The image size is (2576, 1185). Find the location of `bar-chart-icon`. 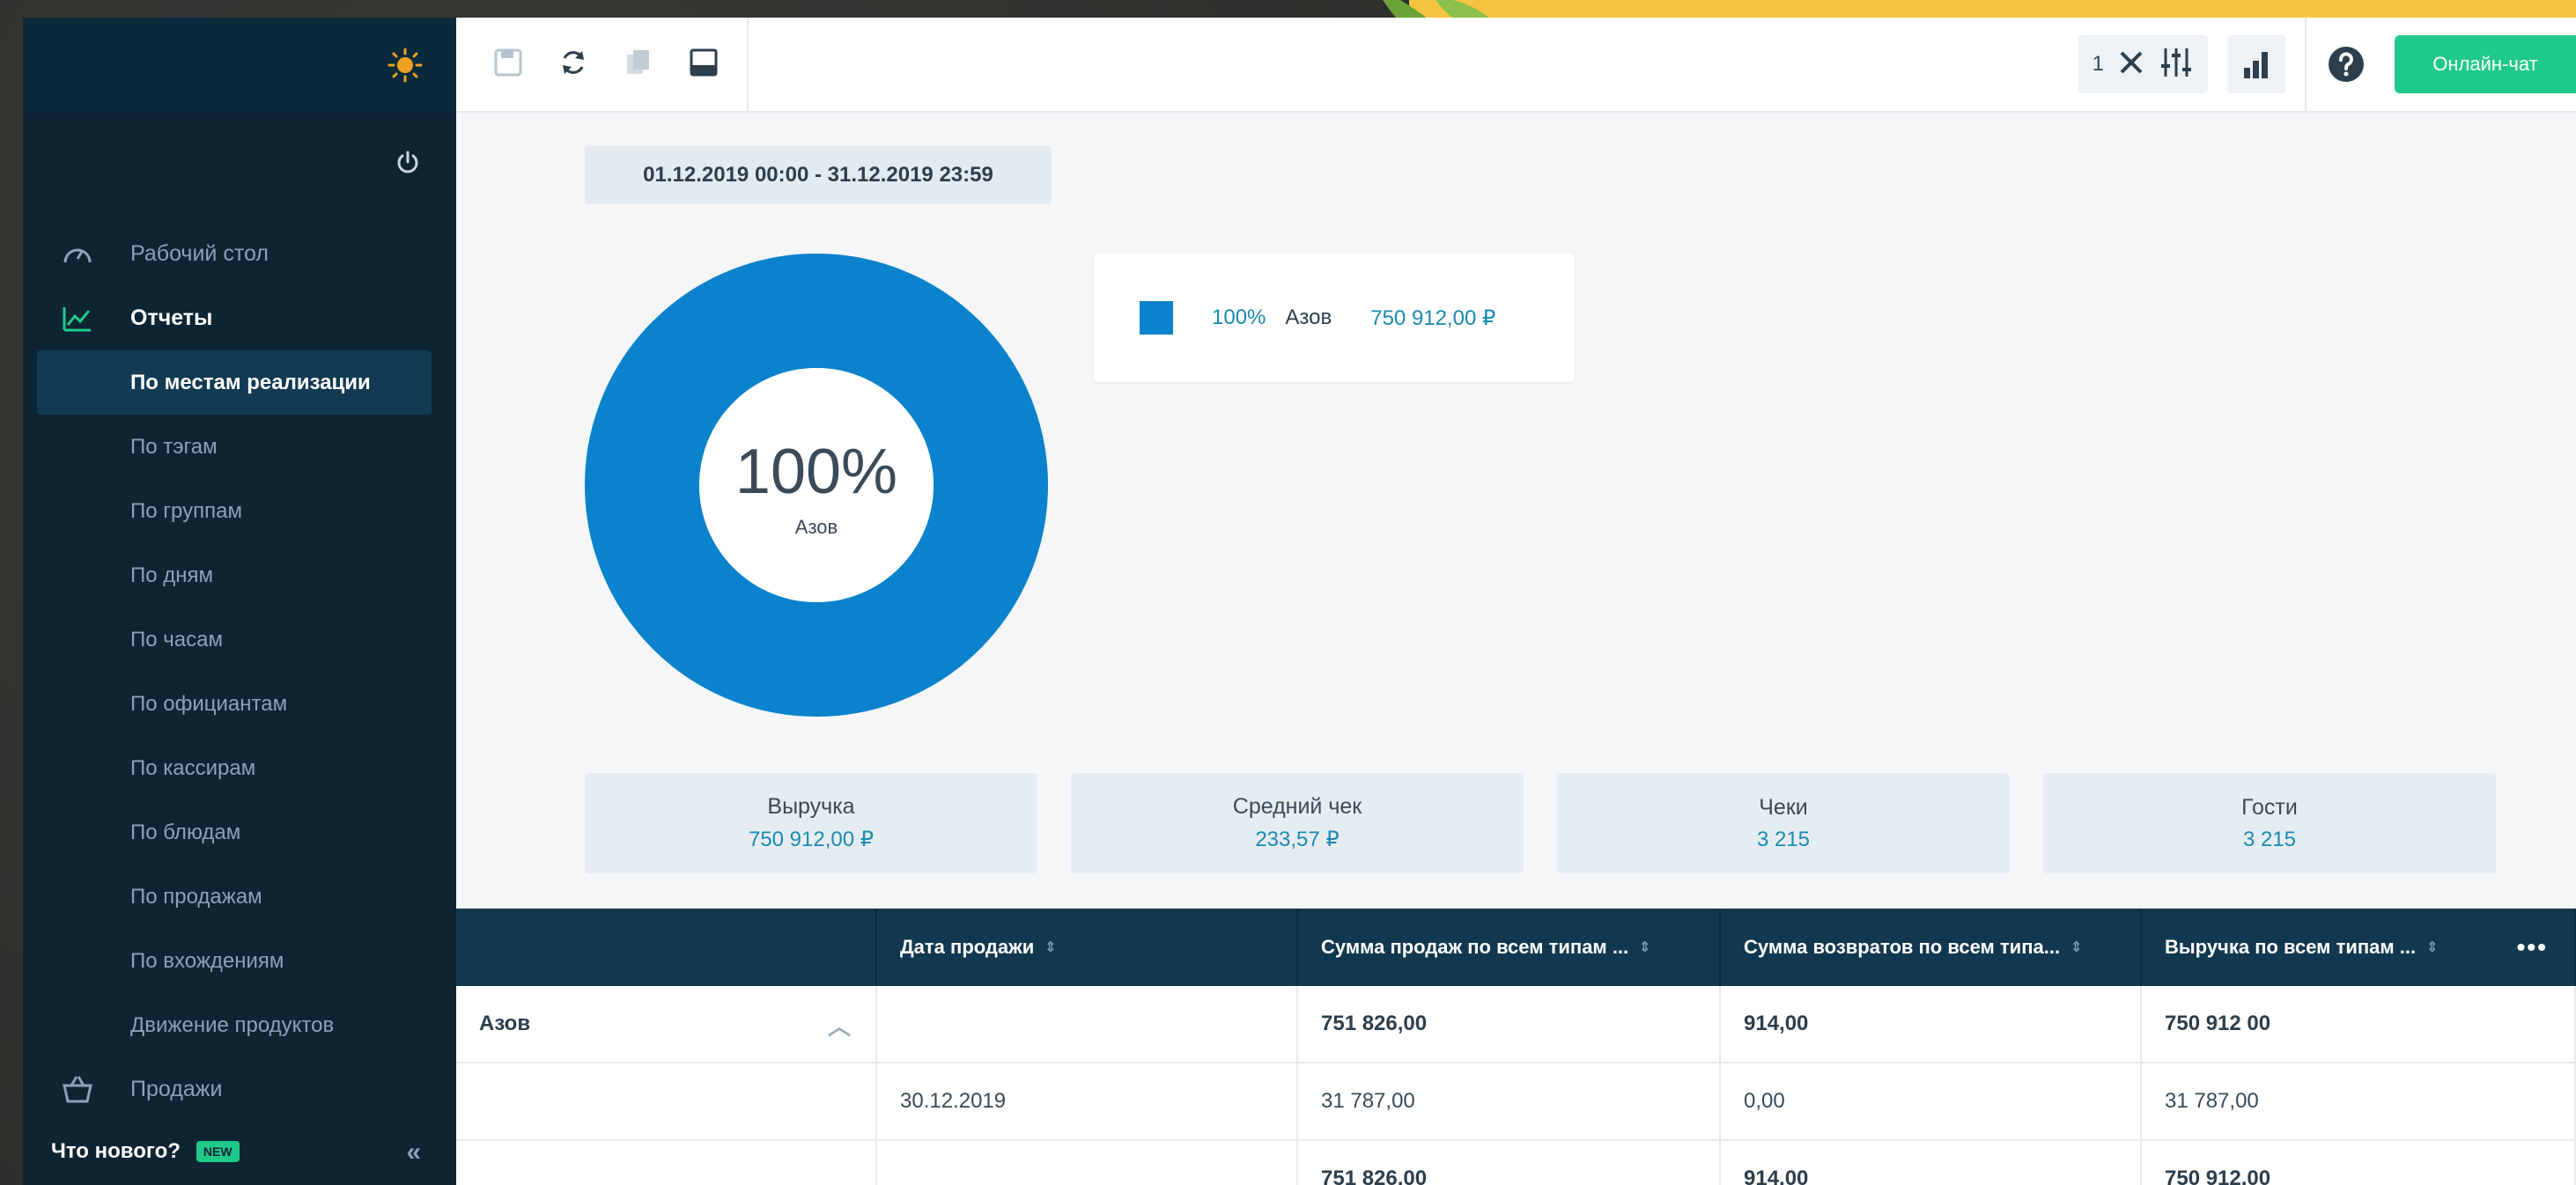

bar-chart-icon is located at coordinates (2256, 65).